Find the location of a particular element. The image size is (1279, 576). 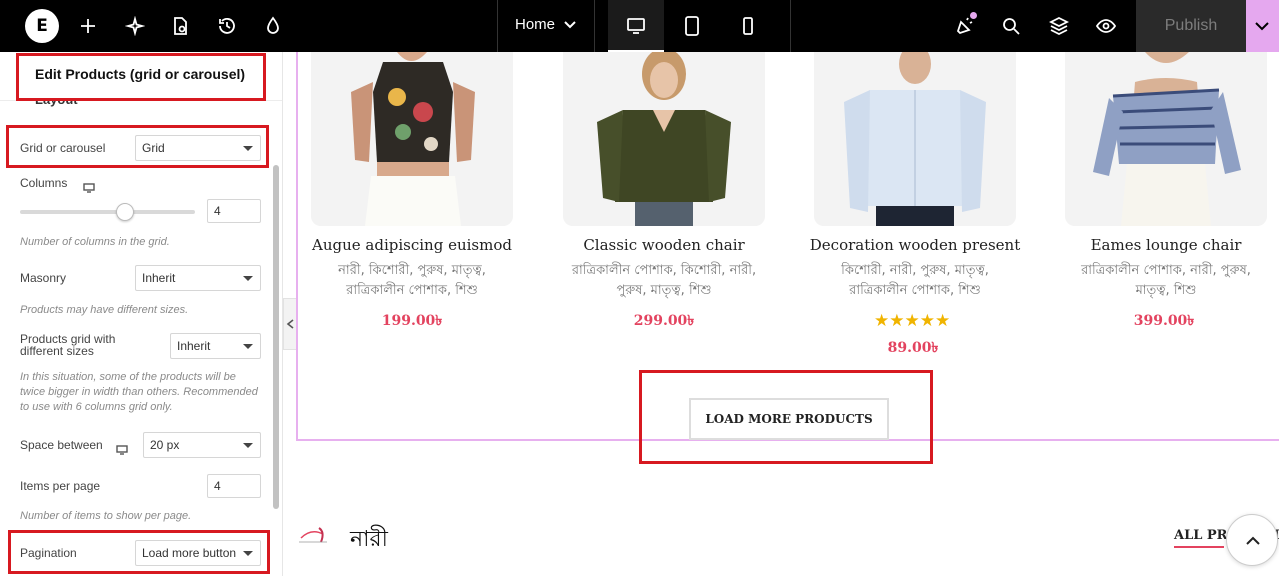

category-line: রাত্রিকালীন পোশাক, কিশোরী, নারী, is located at coordinates (664, 270).